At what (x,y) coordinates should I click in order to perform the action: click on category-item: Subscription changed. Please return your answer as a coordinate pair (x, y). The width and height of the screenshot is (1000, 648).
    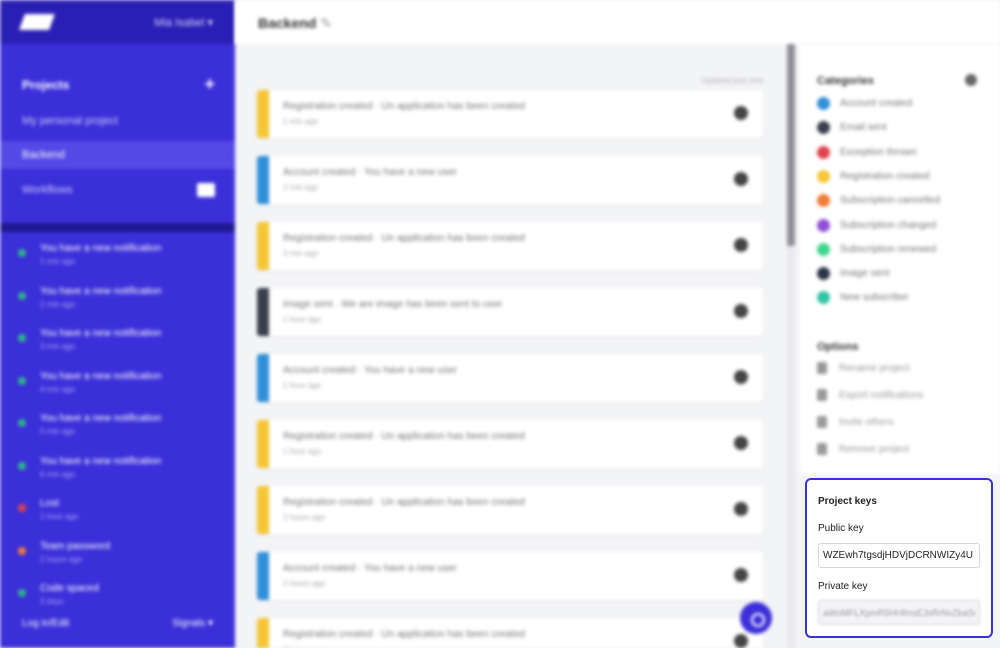
    Looking at the image, I should click on (877, 225).